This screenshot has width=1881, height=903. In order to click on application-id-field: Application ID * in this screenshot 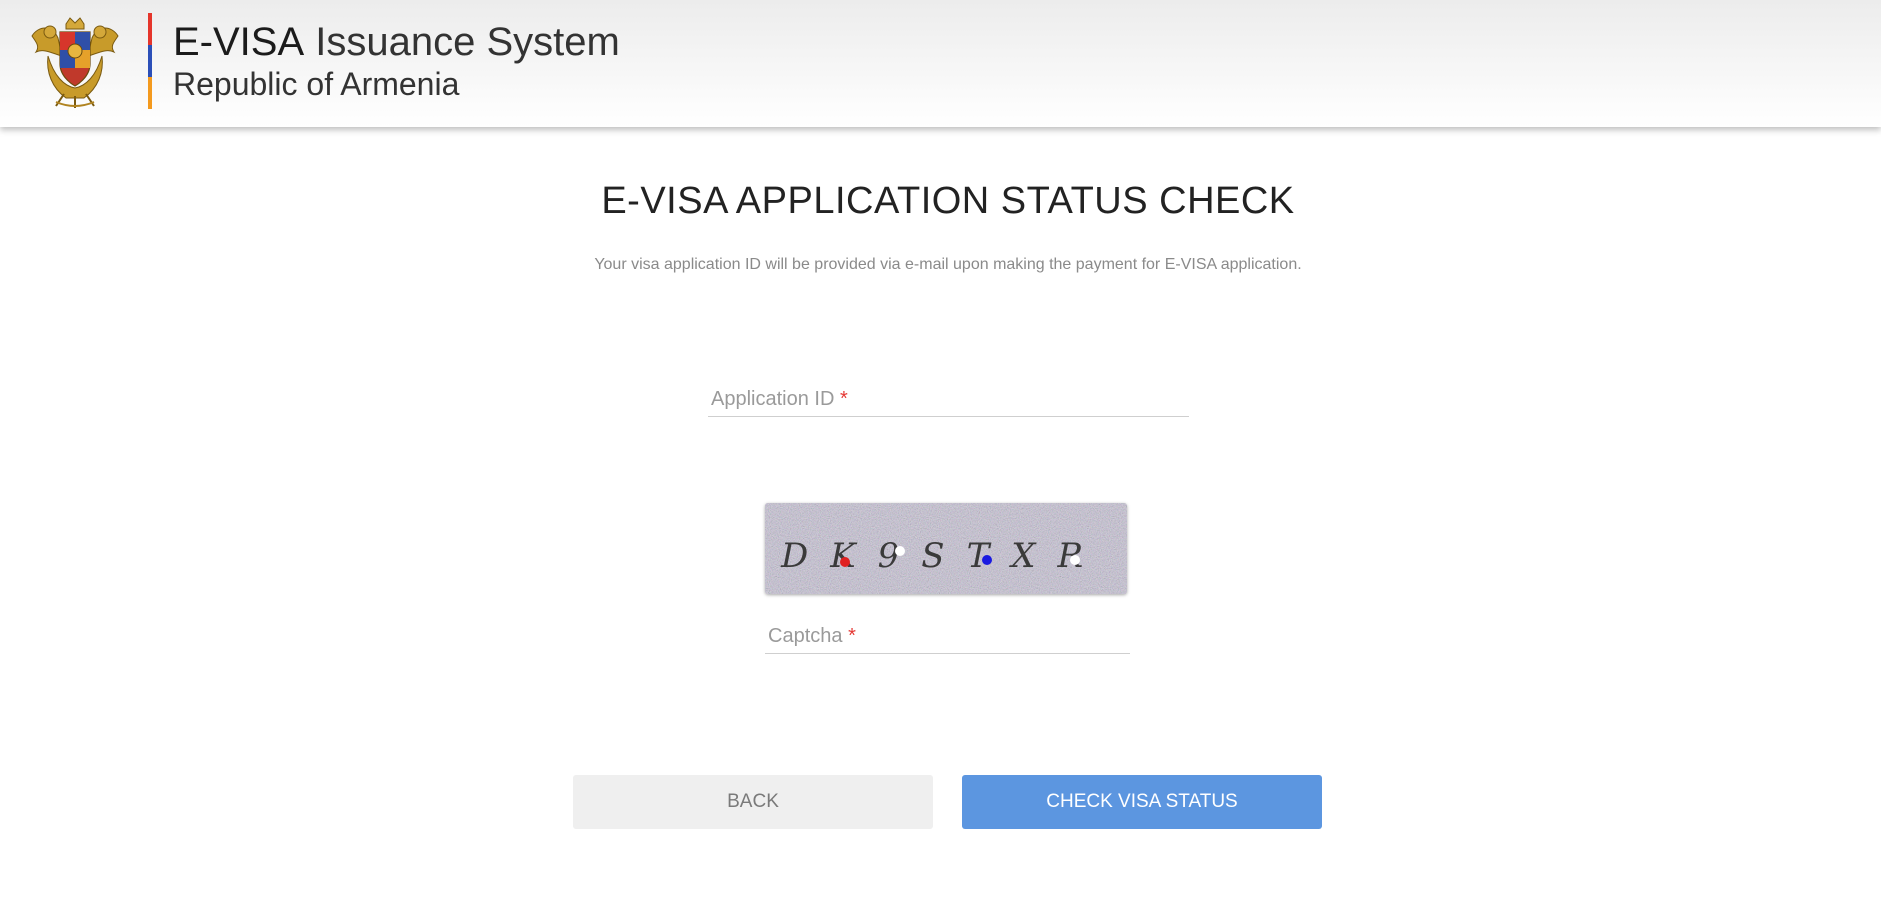, I will do `click(950, 402)`.